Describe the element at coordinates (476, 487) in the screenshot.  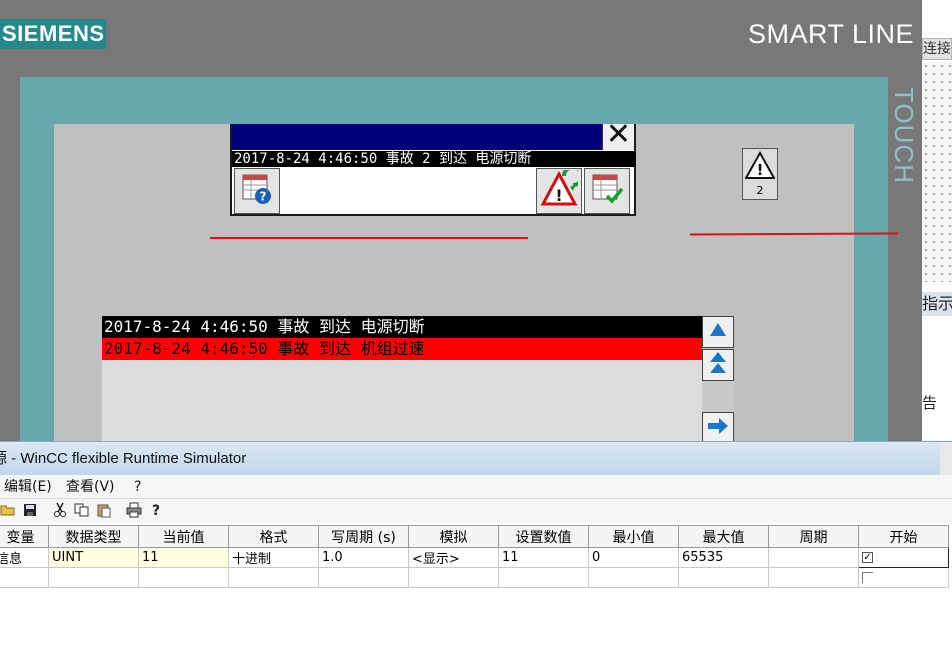
I see `menu-bar: 编辑(E) 查看(V) ?` at that location.